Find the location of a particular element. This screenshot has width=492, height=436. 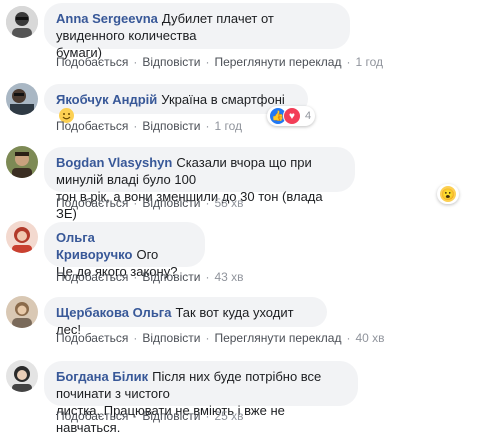

reactions-summary: 😮 is located at coordinates (448, 194).